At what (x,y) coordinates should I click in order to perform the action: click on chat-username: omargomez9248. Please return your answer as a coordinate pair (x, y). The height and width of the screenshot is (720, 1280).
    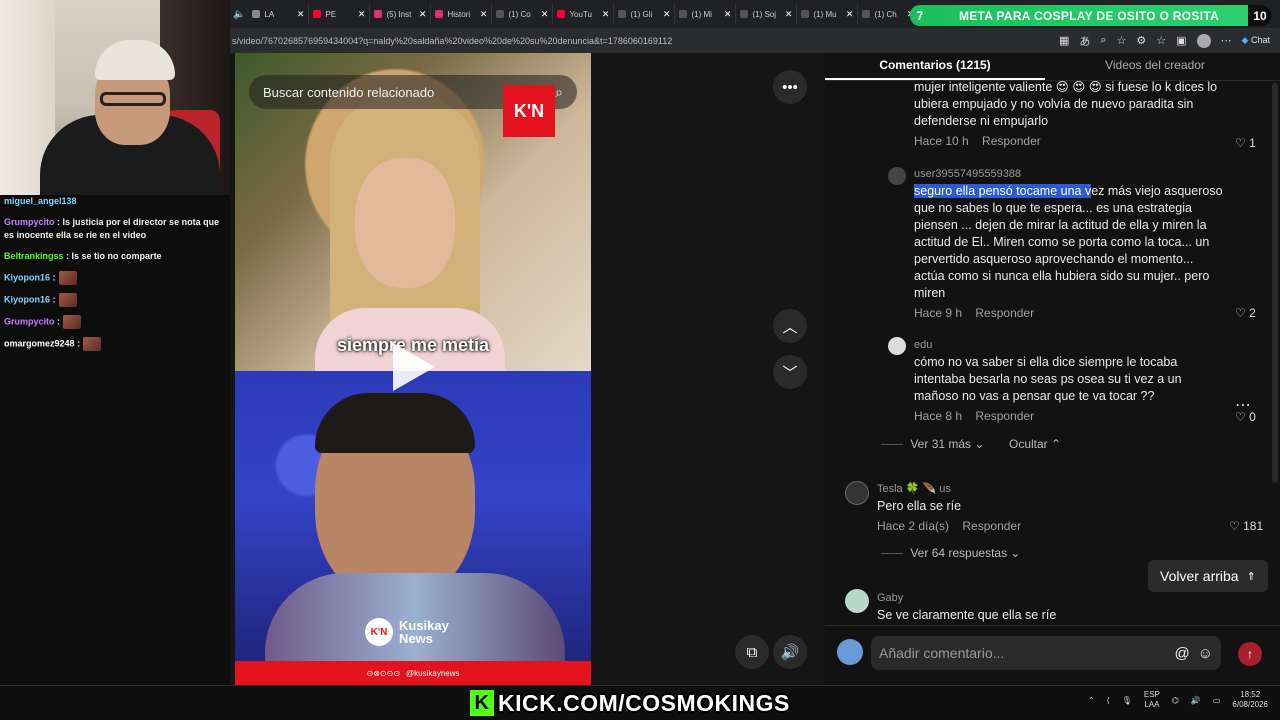
    Looking at the image, I should click on (39, 343).